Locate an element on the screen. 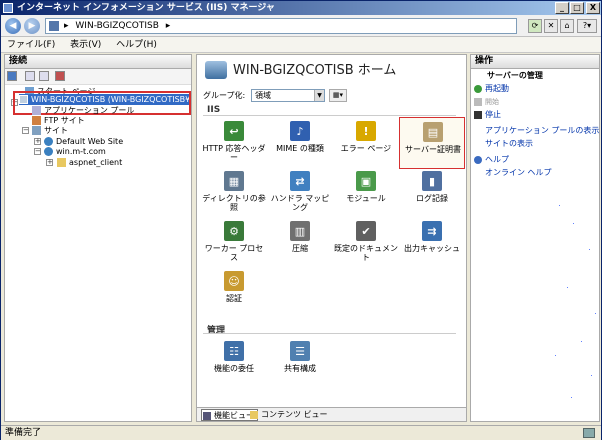 The image size is (602, 440). status-text: 準備完了 is located at coordinates (23, 433).